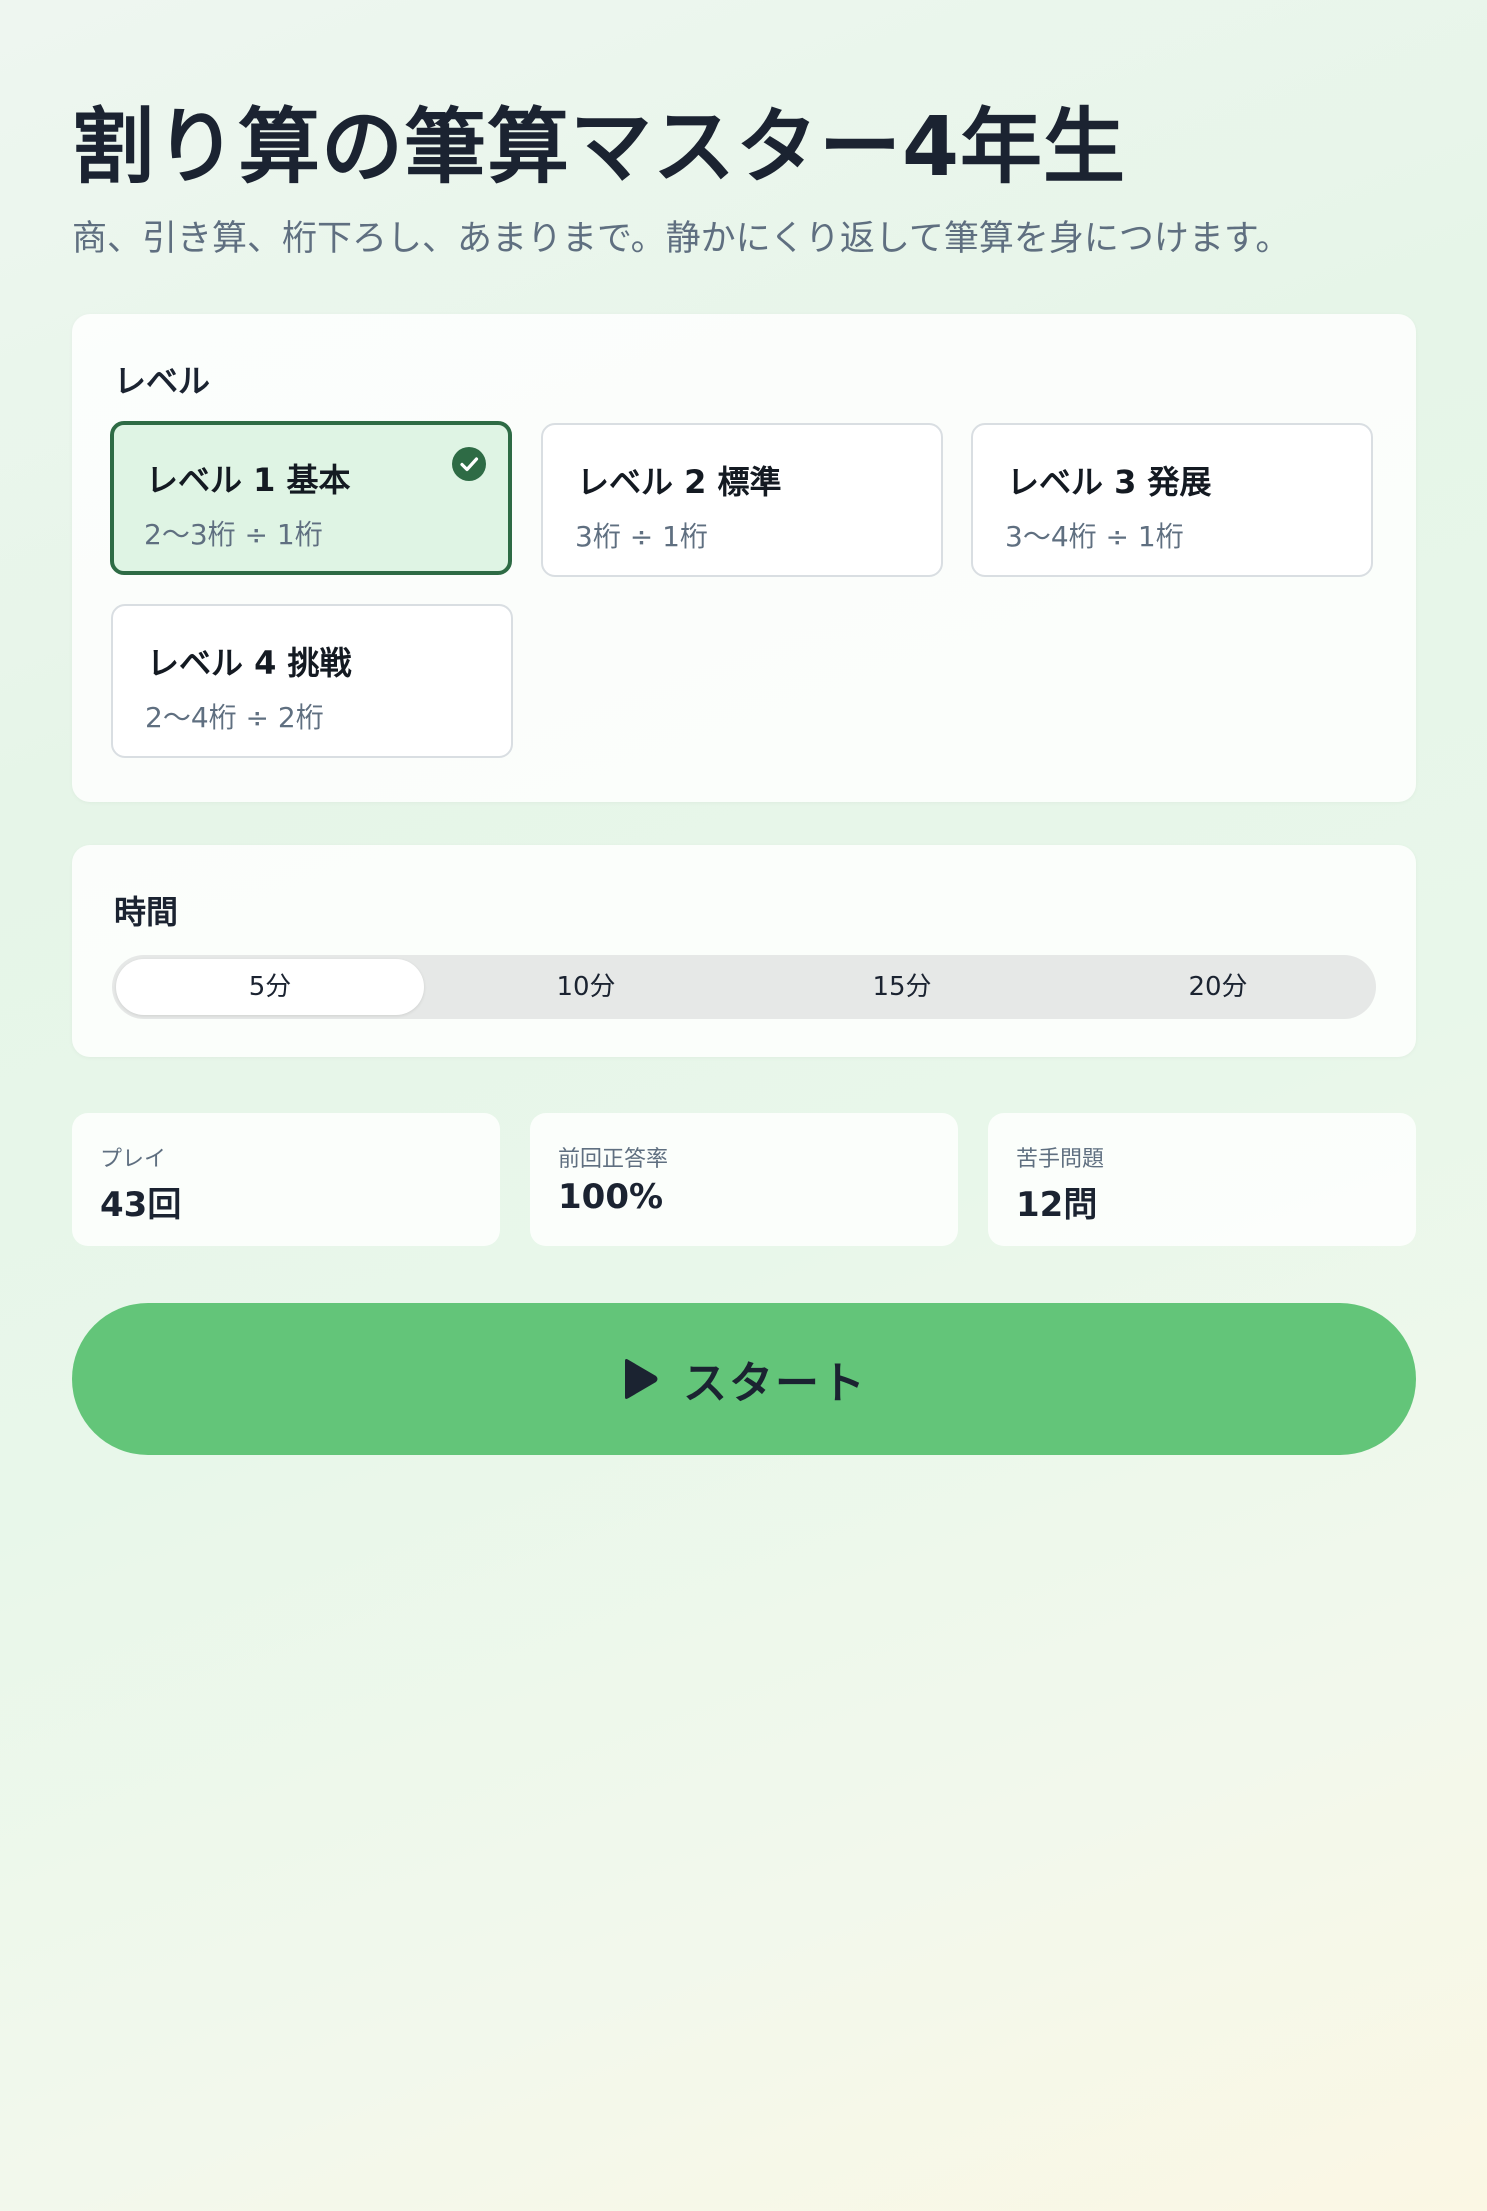 The width and height of the screenshot is (1487, 2211). What do you see at coordinates (248, 480) in the screenshot?
I see `level-option-name: レベル 1 基本` at bounding box center [248, 480].